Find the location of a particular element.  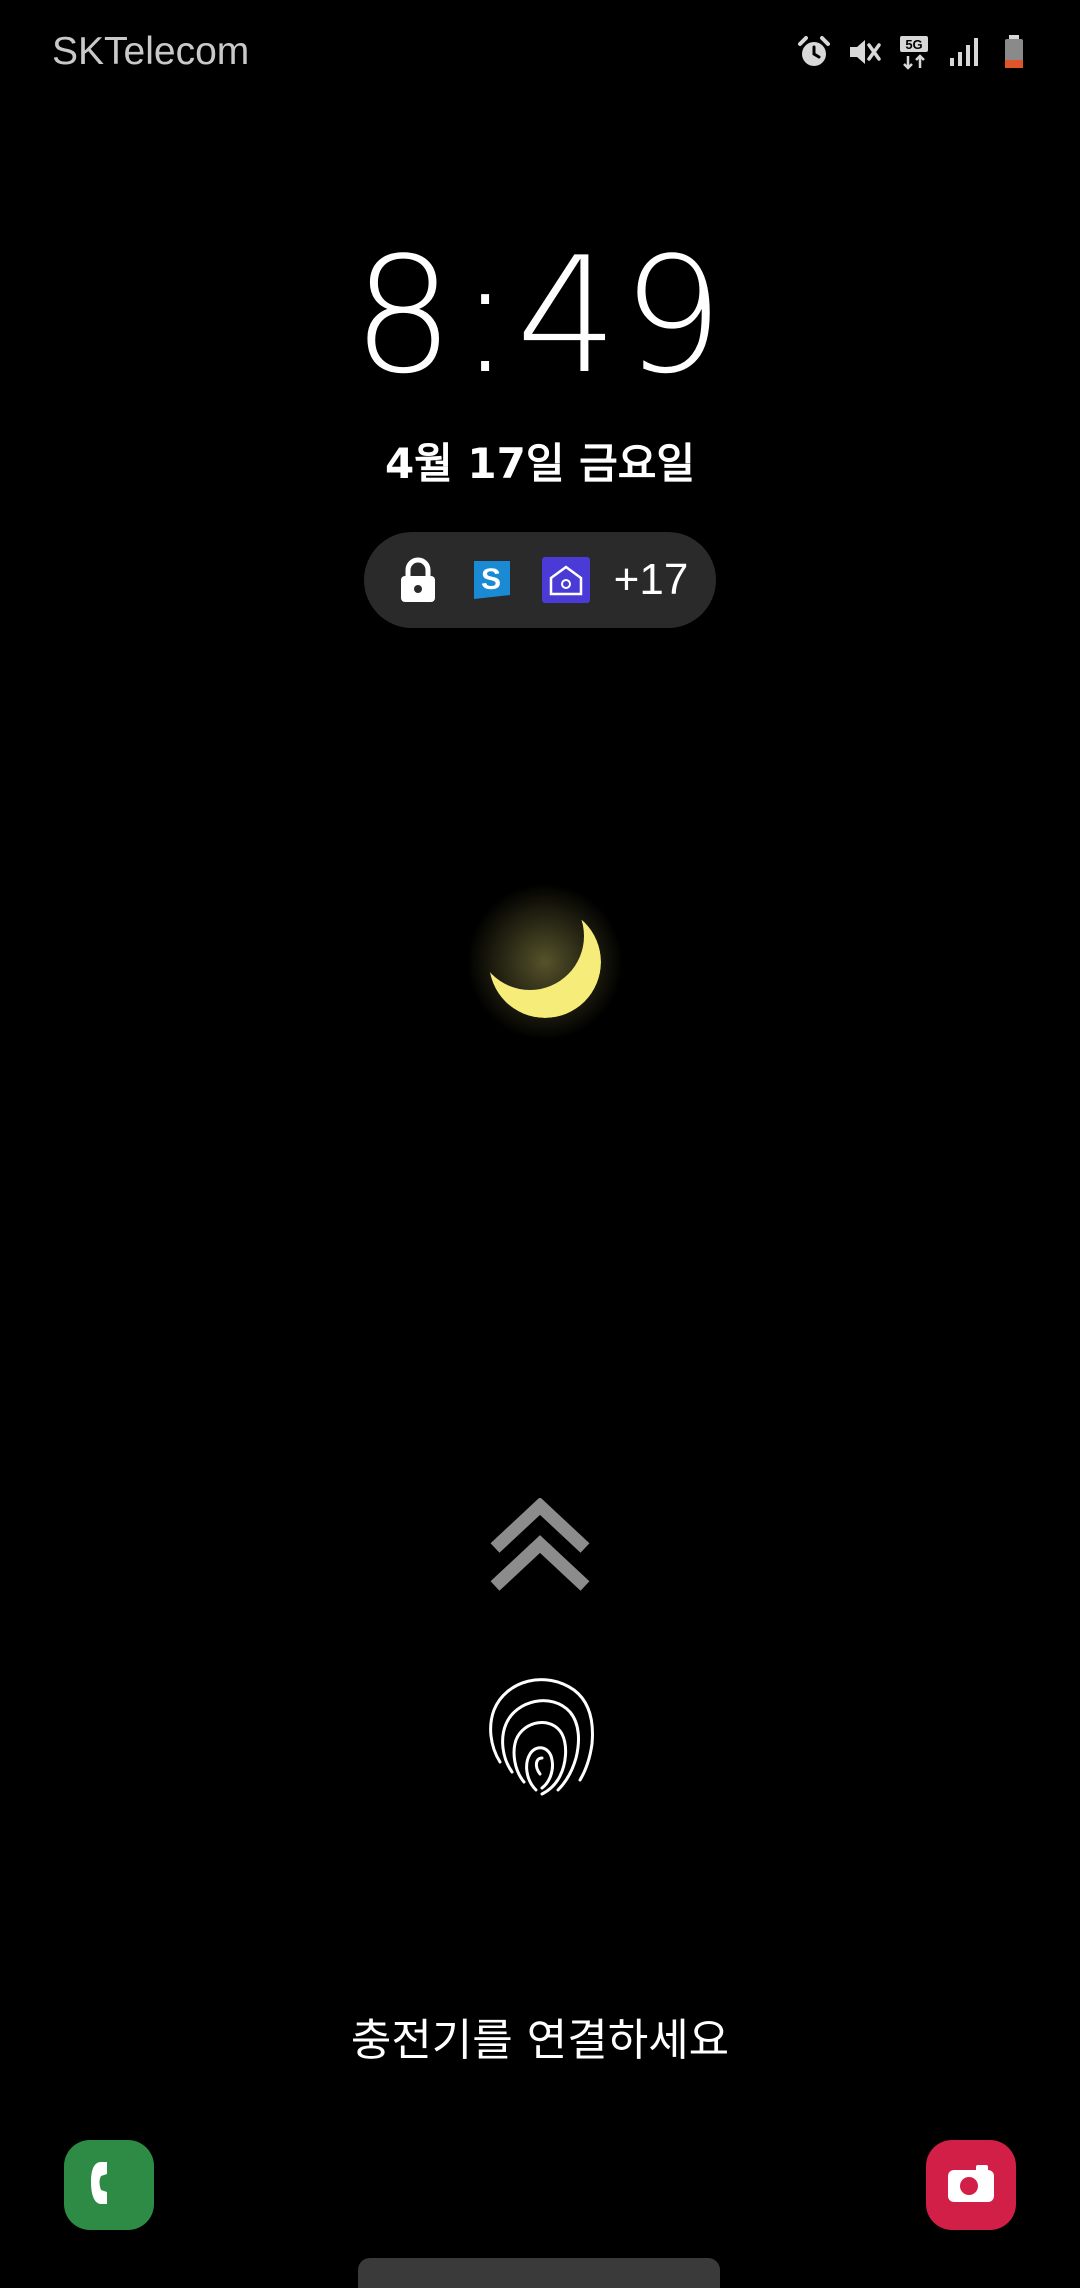

lock-screen-date: 4월 17일 금요일 is located at coordinates (540, 463).